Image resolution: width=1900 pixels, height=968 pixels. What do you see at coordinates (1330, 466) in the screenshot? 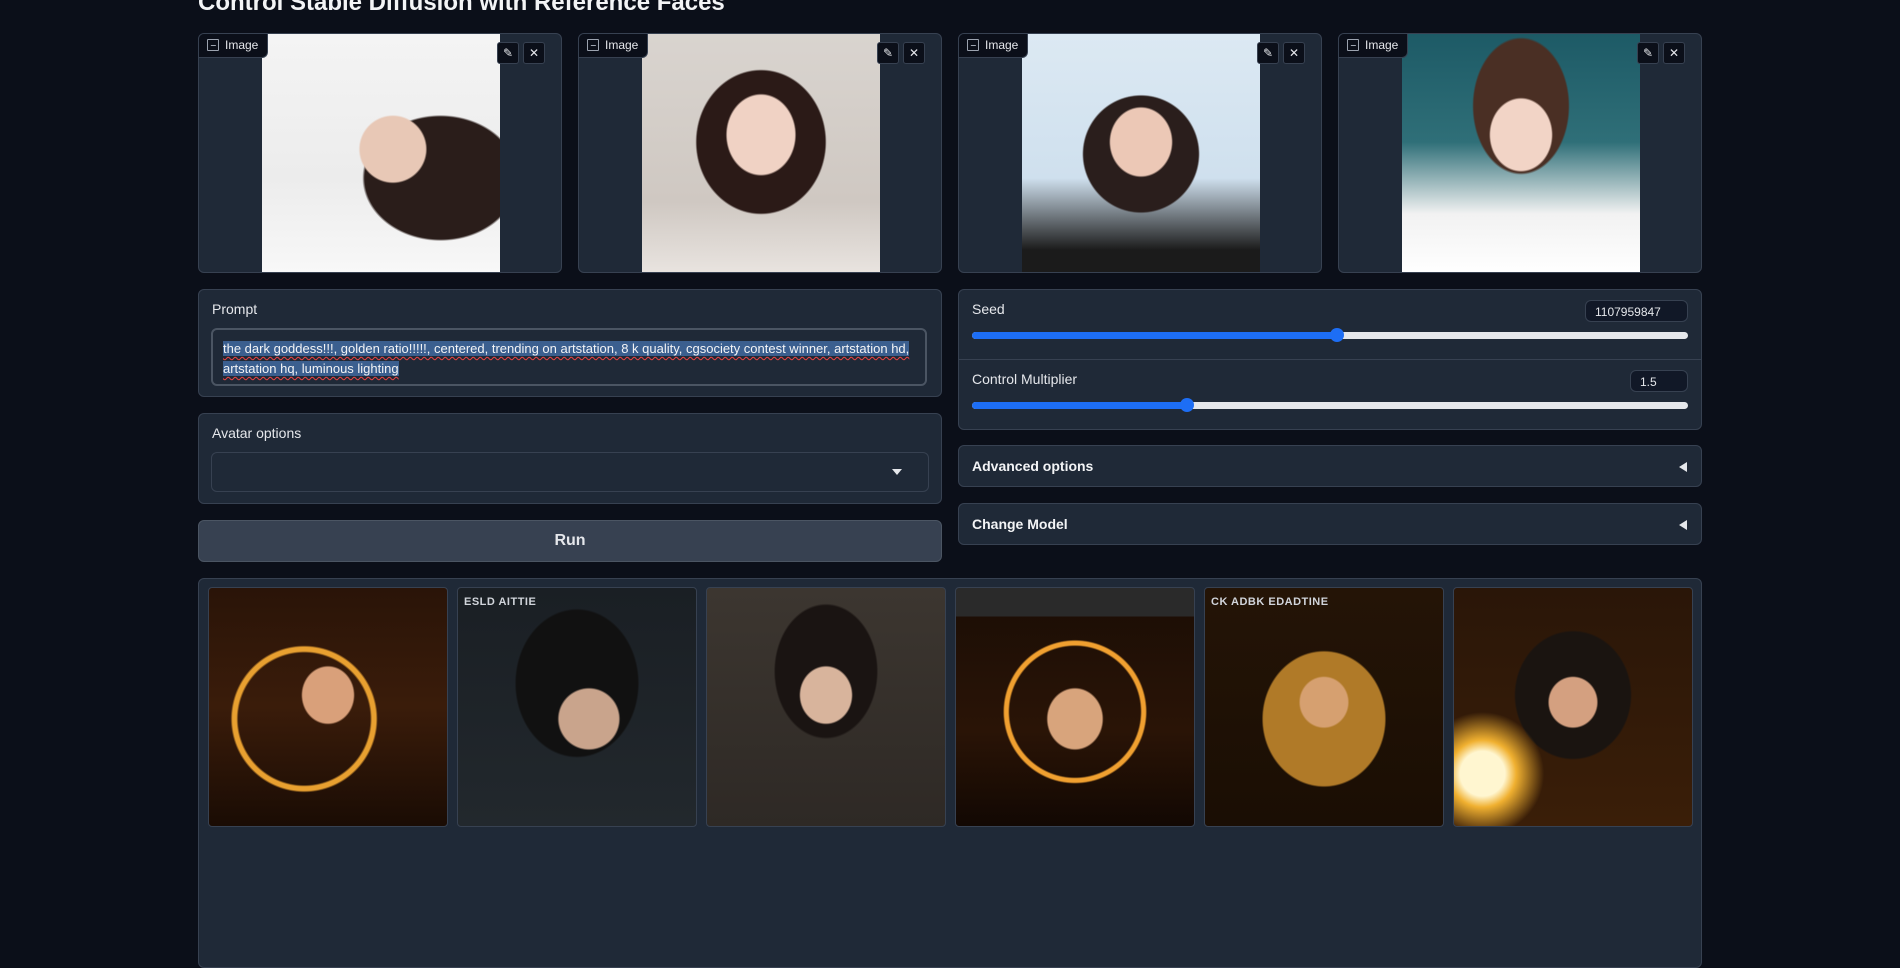
I see `advanced-options-accordion: Advanced options` at bounding box center [1330, 466].